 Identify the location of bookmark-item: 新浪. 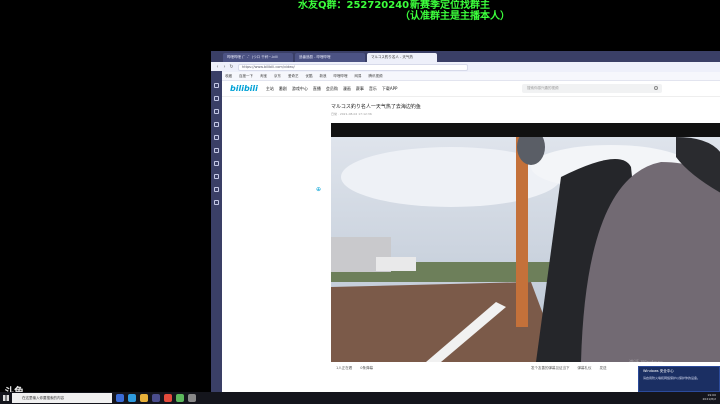
(323, 76).